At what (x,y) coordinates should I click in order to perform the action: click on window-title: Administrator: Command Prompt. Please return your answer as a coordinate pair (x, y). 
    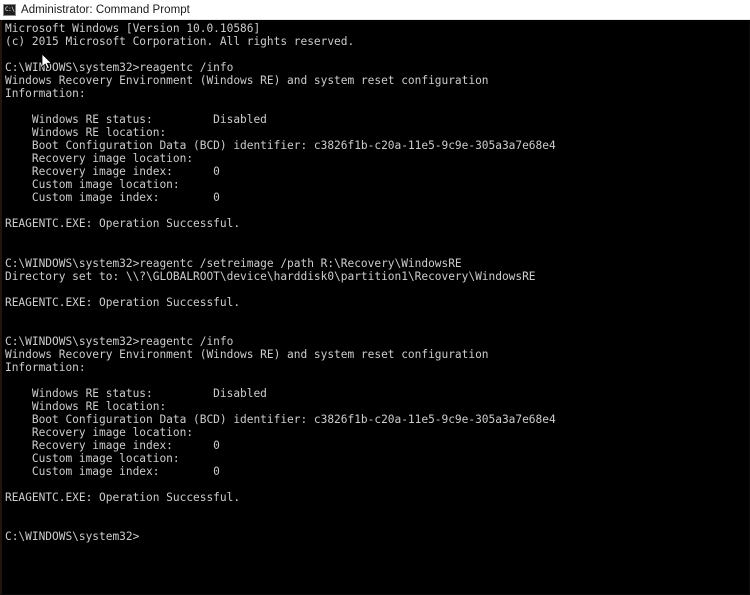
    Looking at the image, I should click on (105, 9).